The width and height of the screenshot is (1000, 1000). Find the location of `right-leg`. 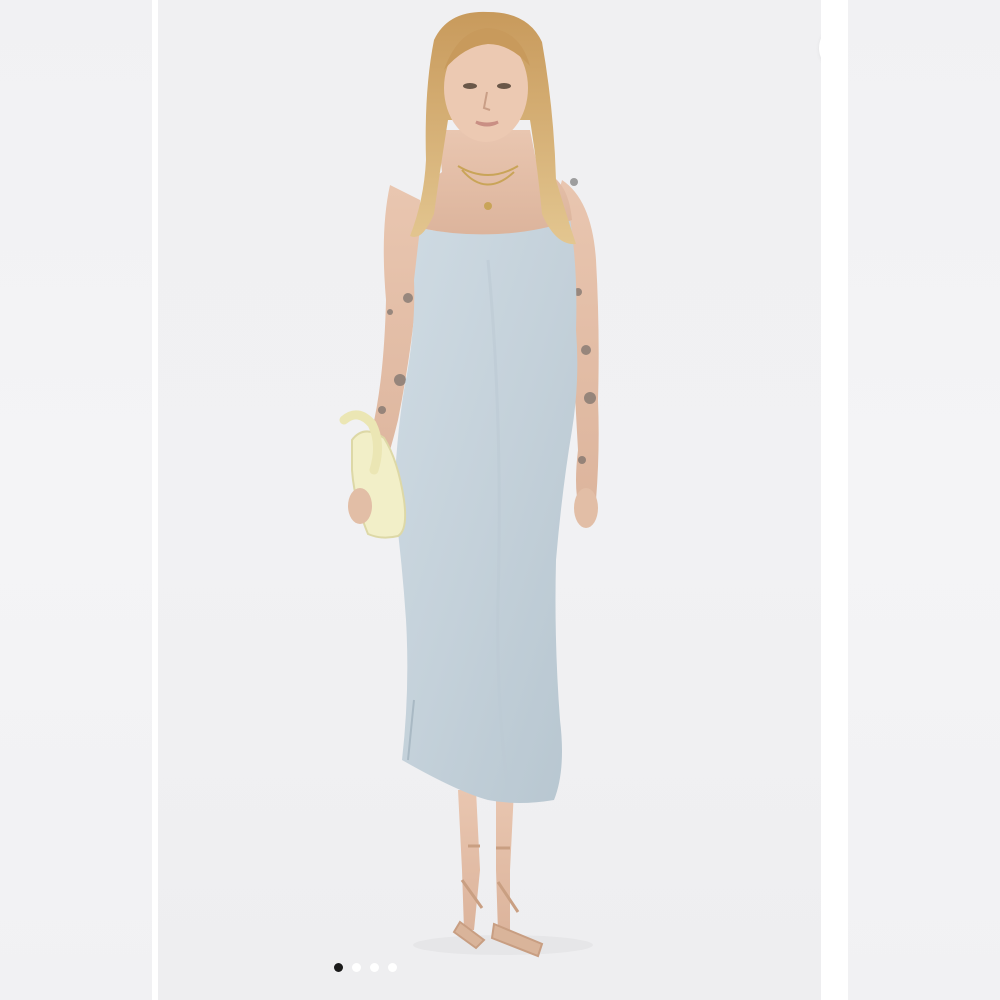

right-leg is located at coordinates (505, 861).